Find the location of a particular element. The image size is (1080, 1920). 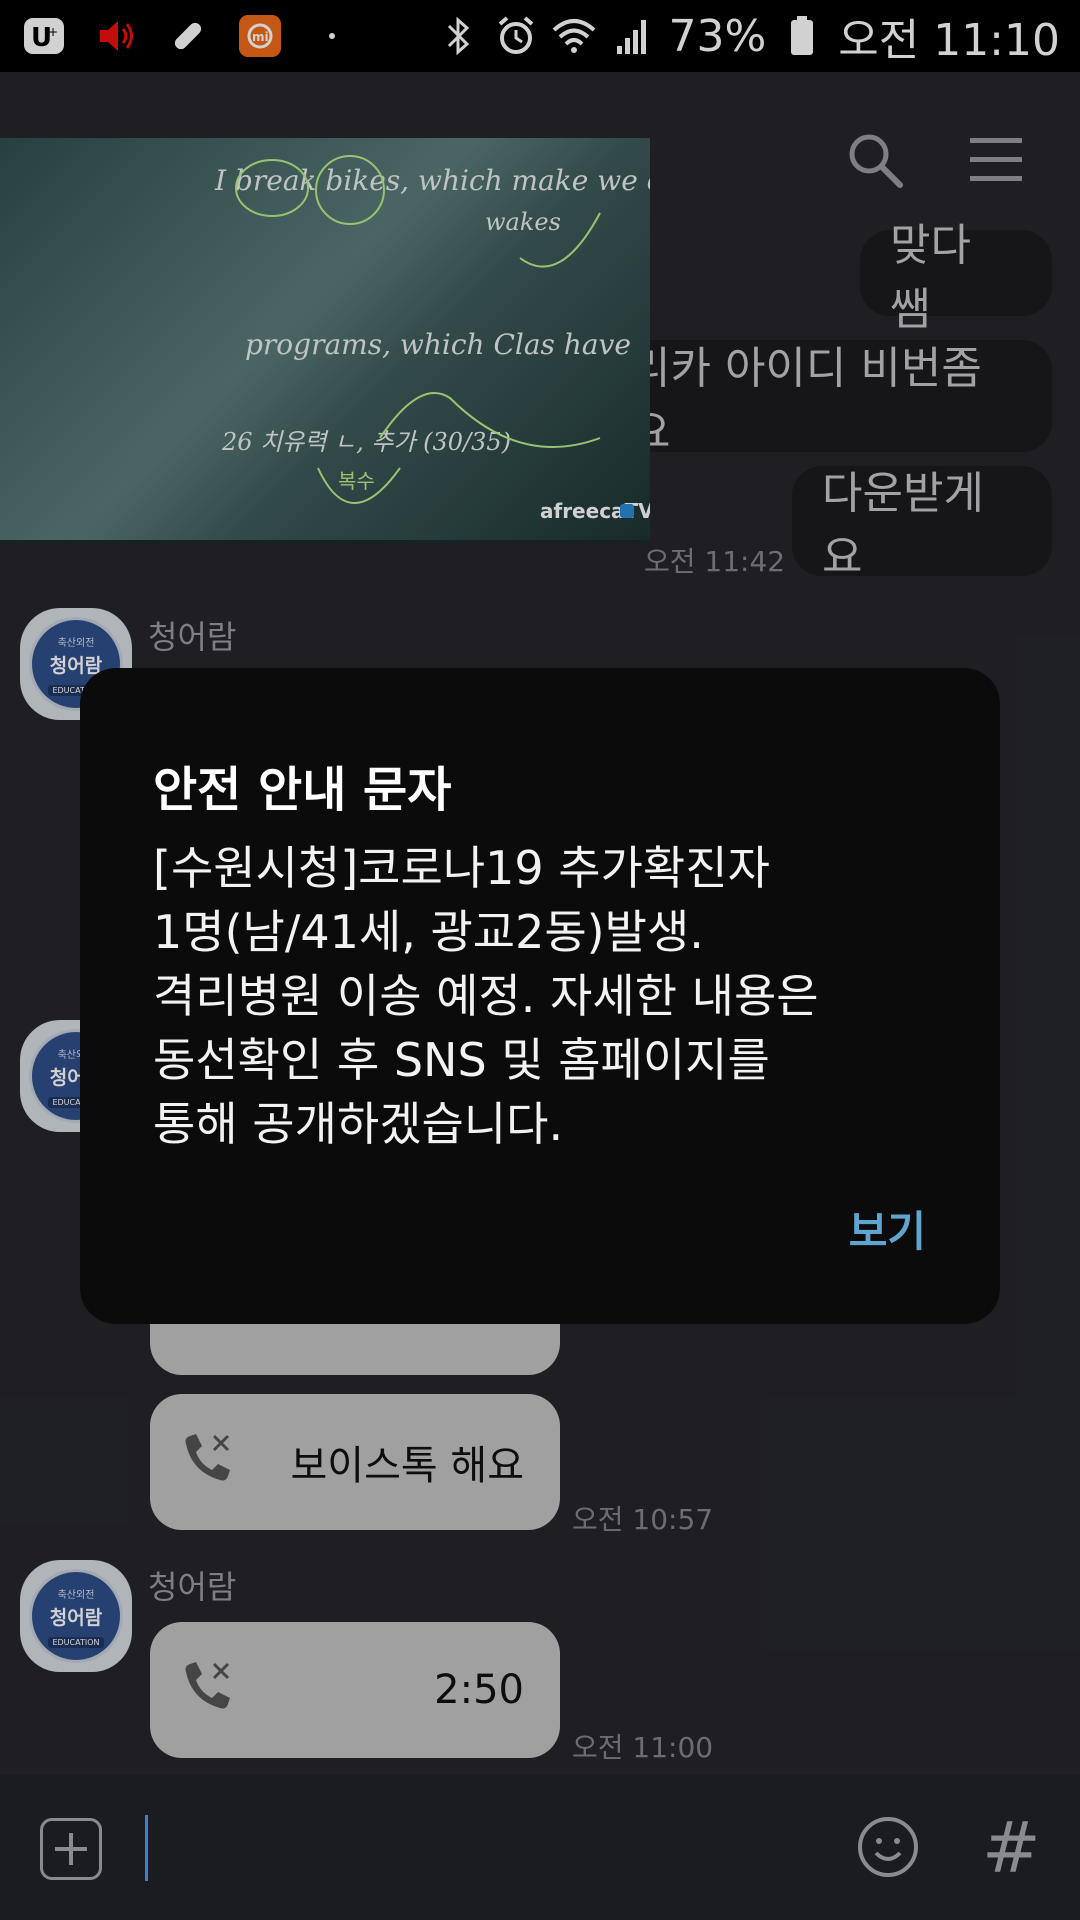

message-input-bar: # is located at coordinates (540, 1847).